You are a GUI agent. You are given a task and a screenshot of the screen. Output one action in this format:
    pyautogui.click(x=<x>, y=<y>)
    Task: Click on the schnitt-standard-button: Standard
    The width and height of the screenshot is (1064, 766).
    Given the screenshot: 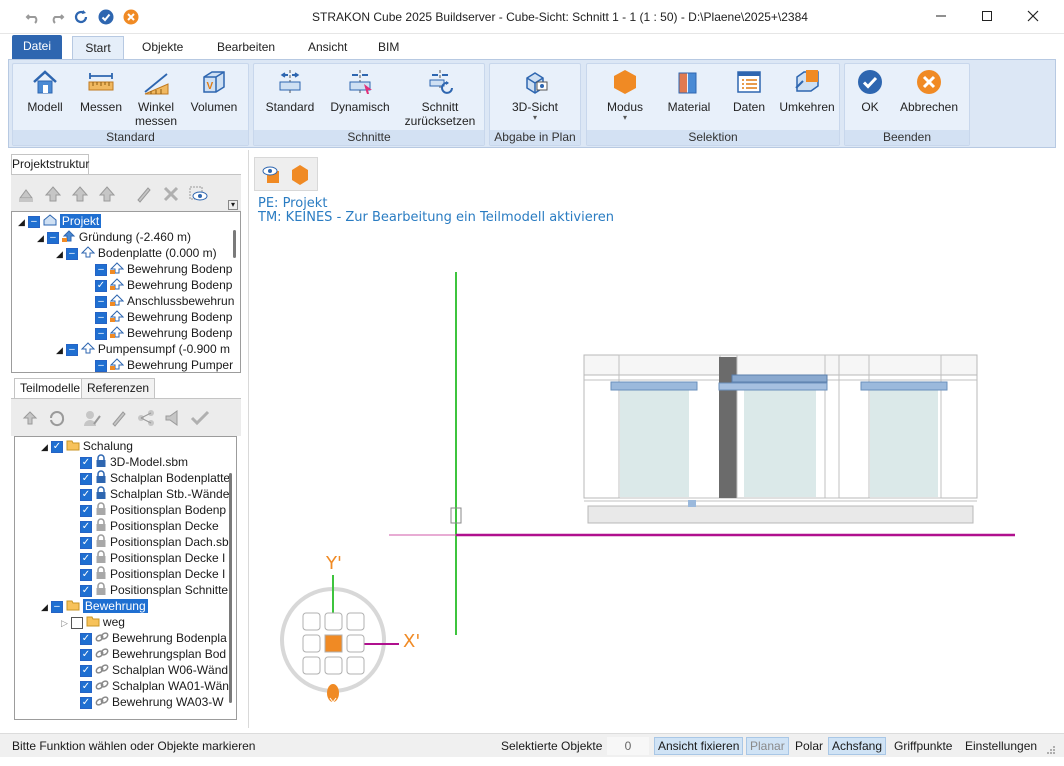 What is the action you would take?
    pyautogui.click(x=290, y=90)
    